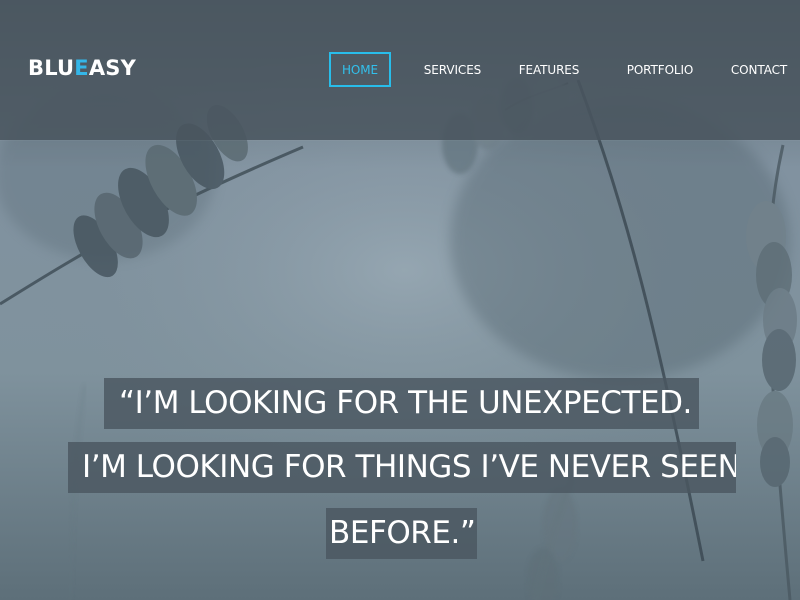 This screenshot has width=800, height=600. I want to click on nav-services-link: SERVICES, so click(452, 69).